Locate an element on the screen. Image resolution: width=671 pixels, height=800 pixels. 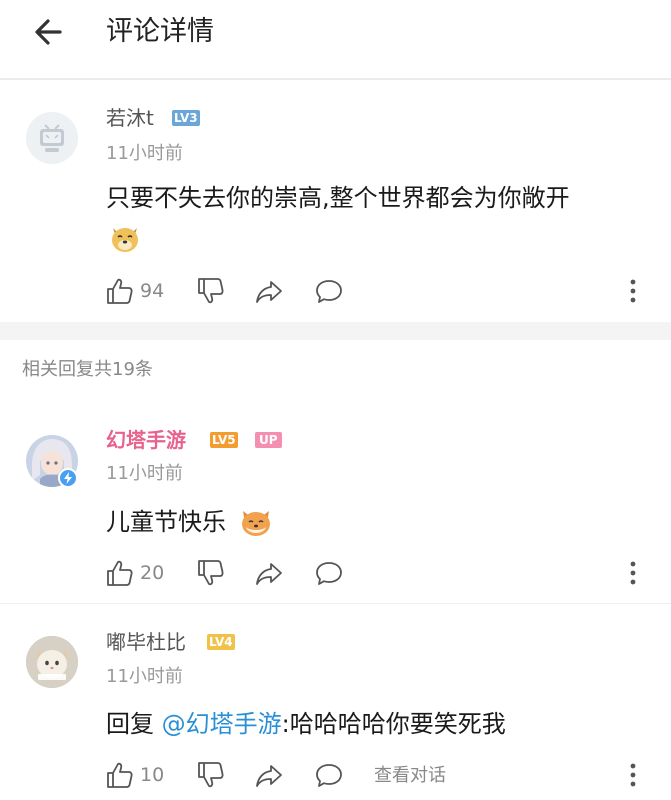
replies-count-title: 相关回复共19条 is located at coordinates (87, 369).